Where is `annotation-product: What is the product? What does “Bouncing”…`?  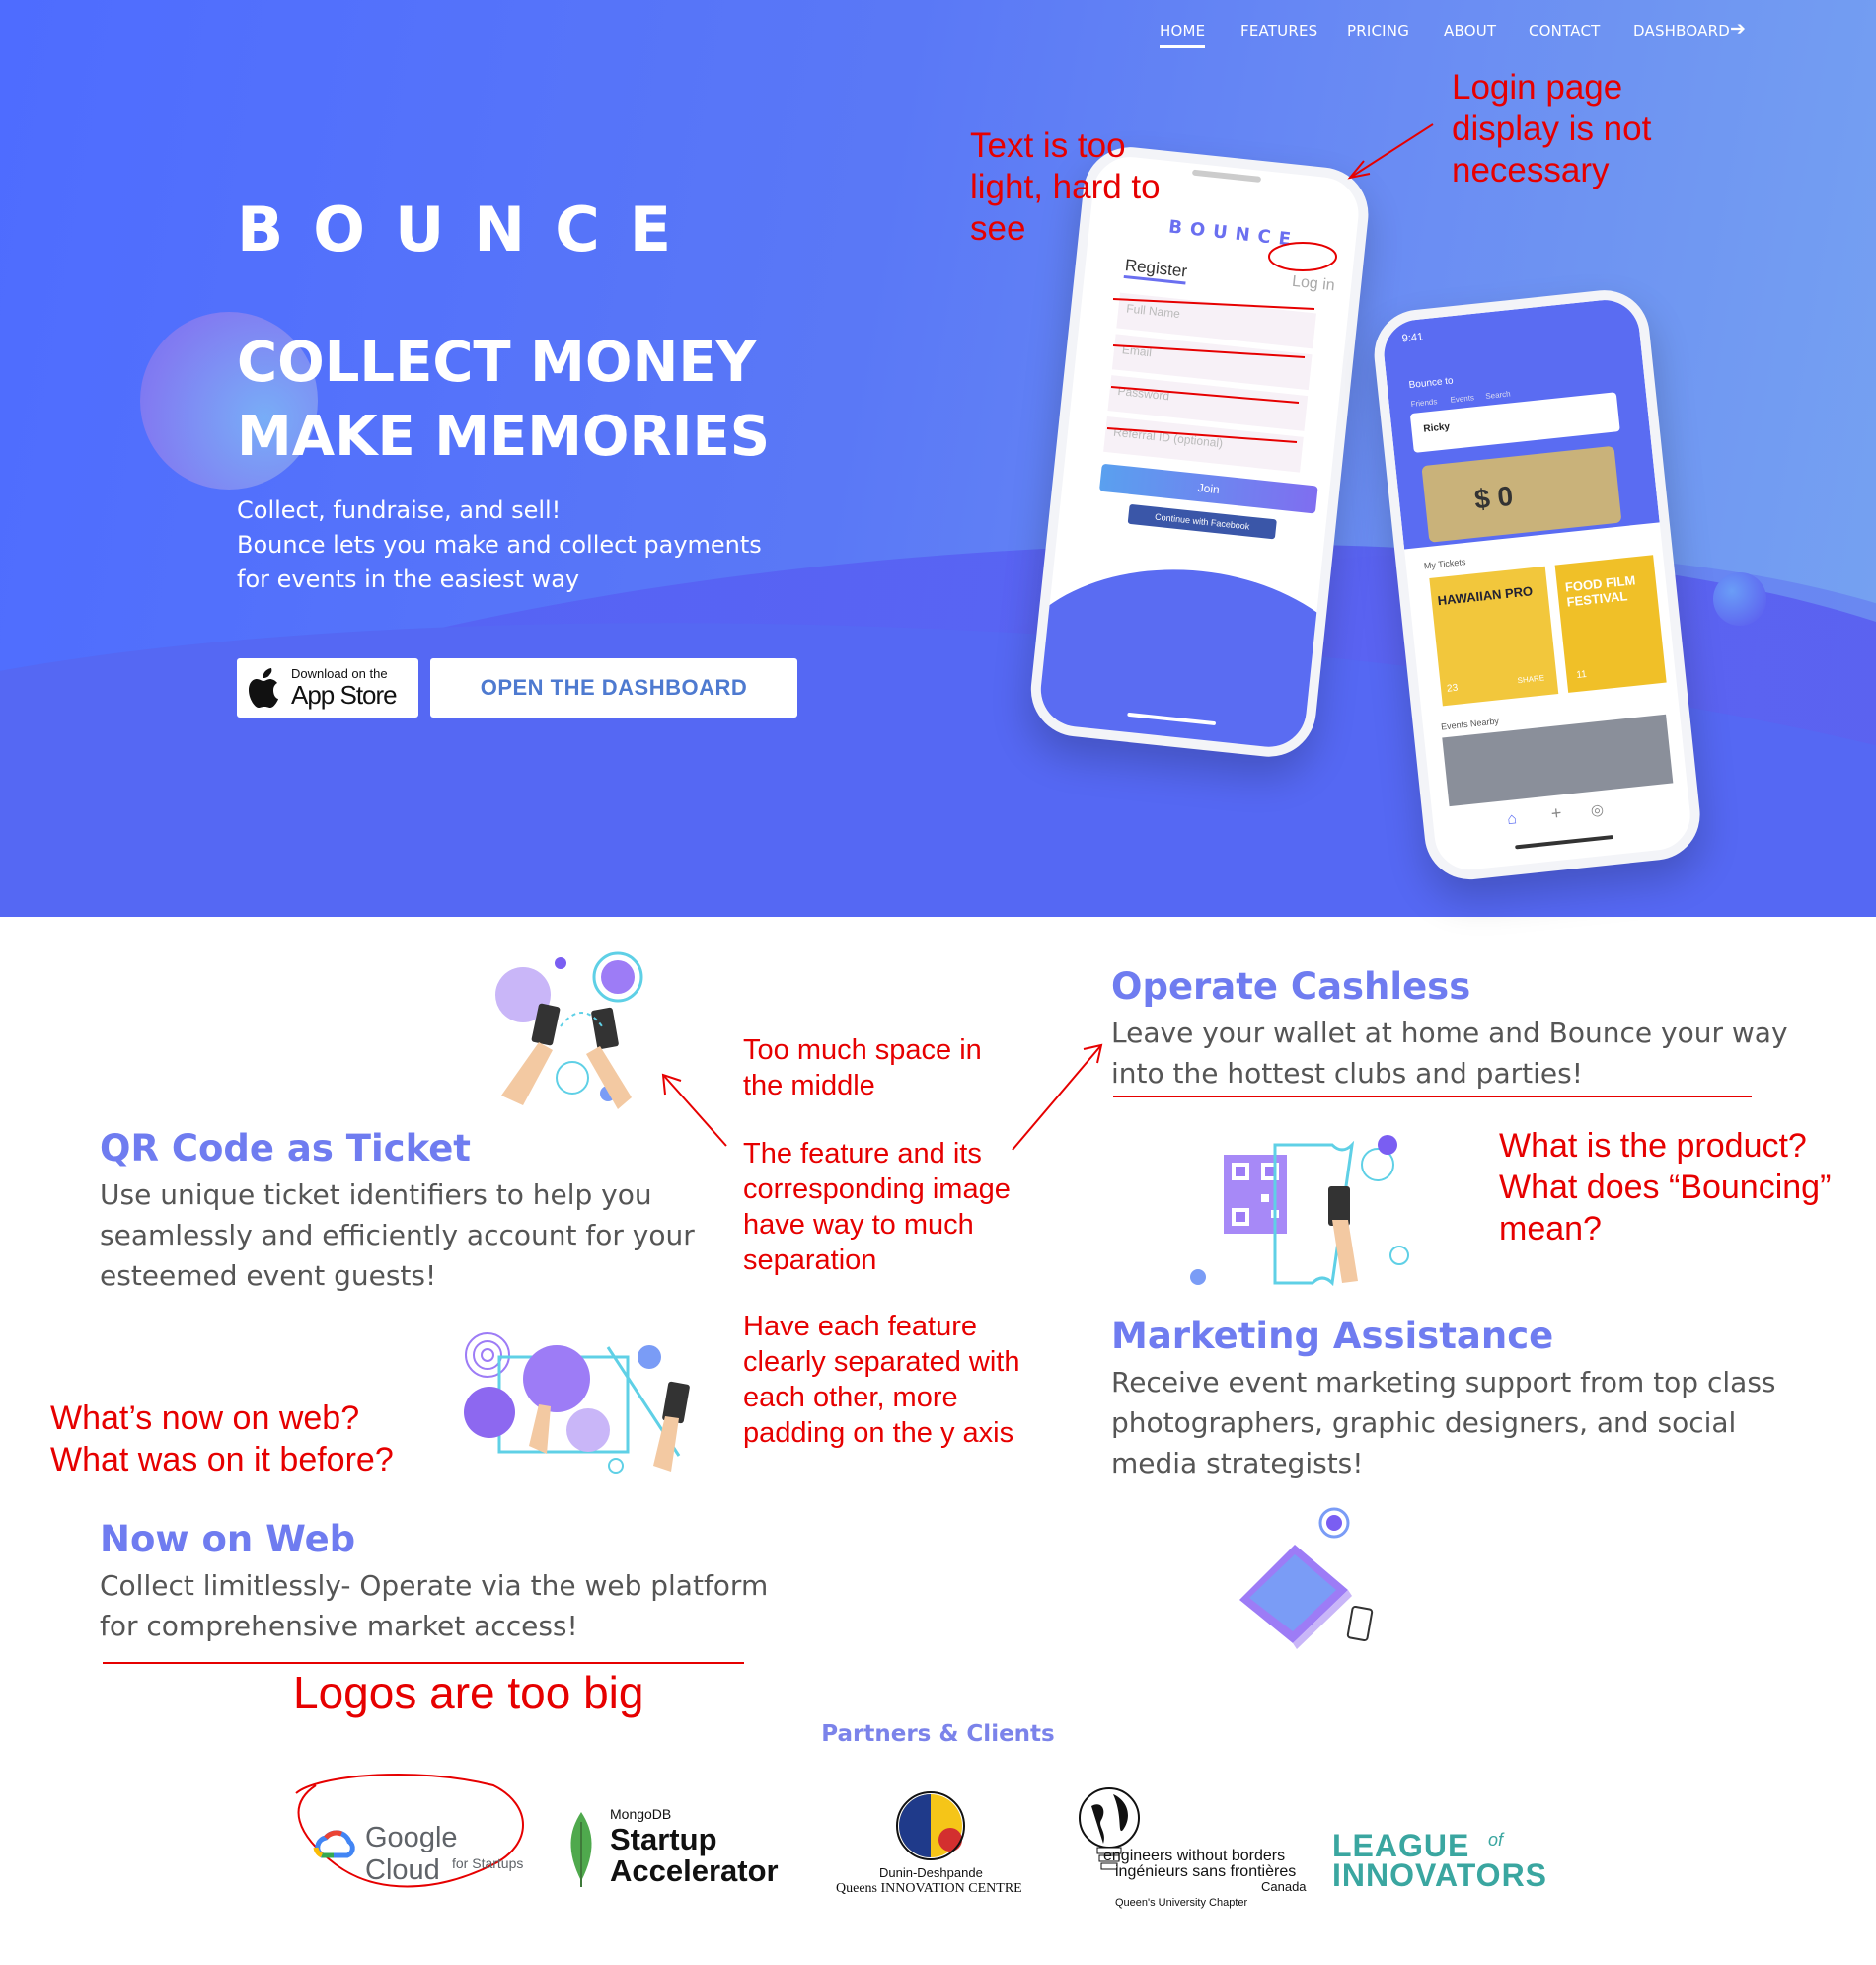
annotation-product: What is the product? What does “Bouncing”… is located at coordinates (1665, 1187).